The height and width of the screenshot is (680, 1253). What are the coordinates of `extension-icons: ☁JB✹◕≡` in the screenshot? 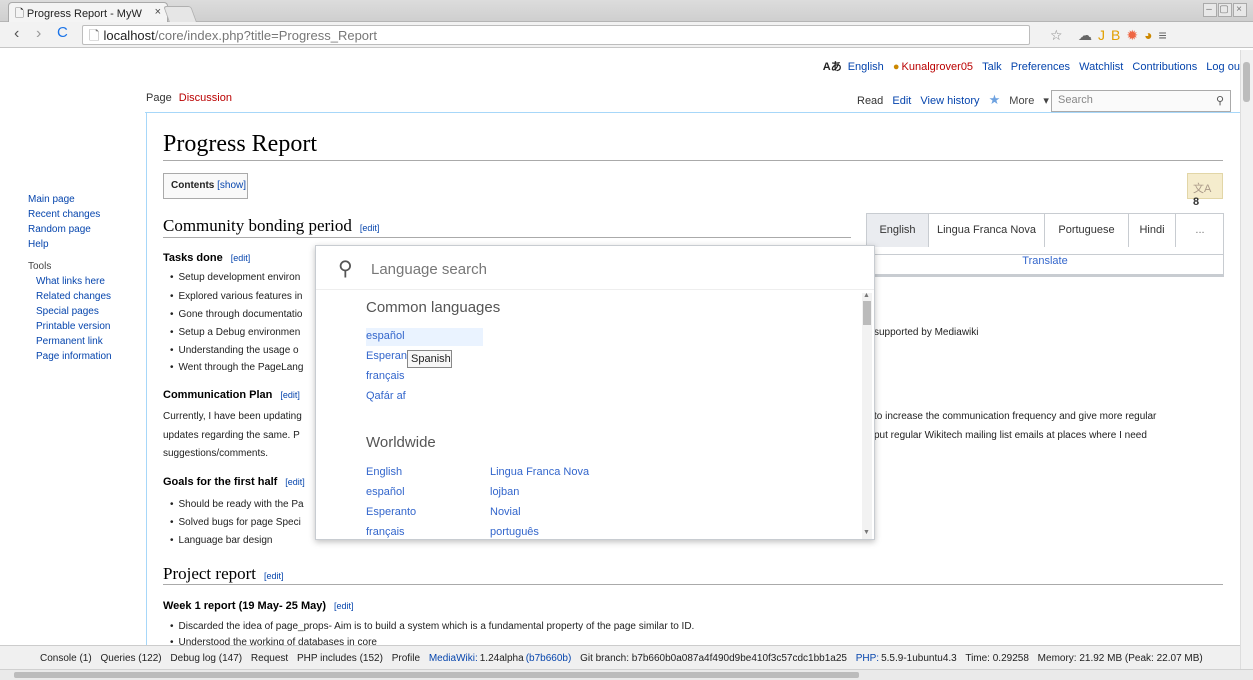 It's located at (1125, 35).